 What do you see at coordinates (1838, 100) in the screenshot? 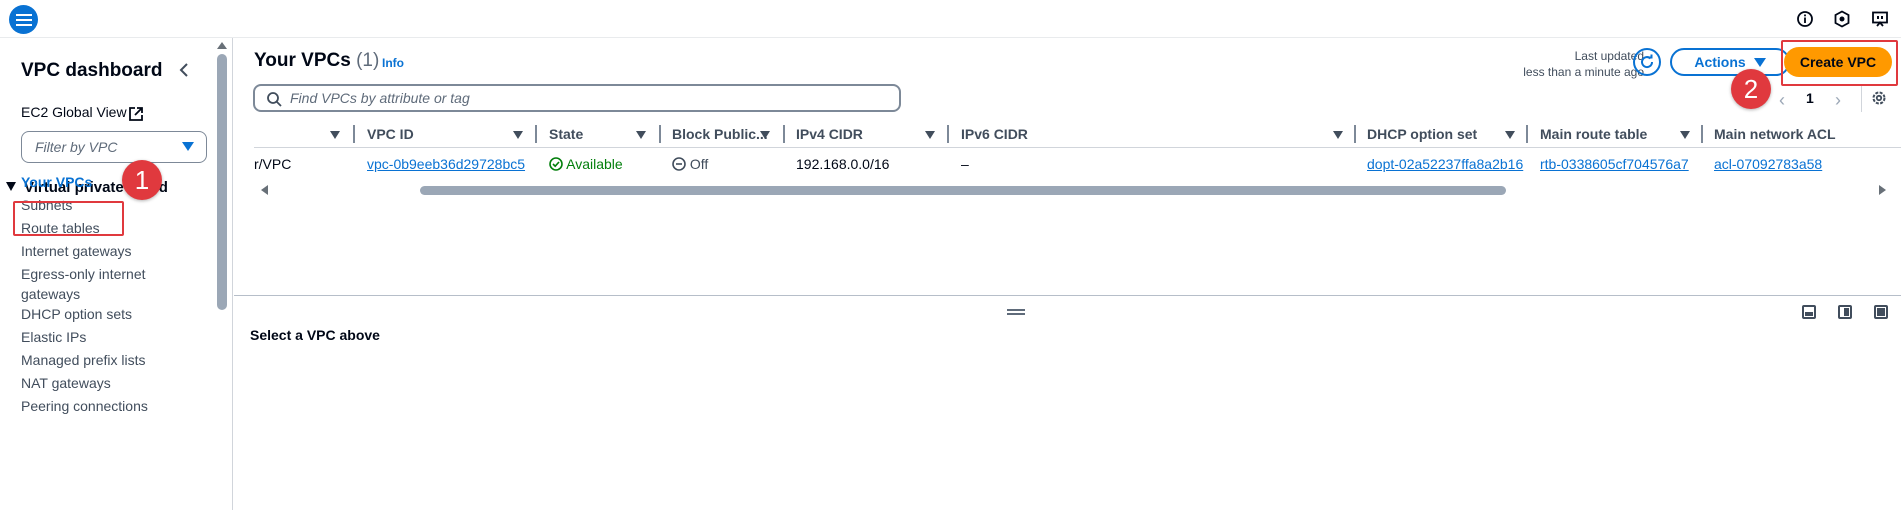
I see `next-page-icon: ›` at bounding box center [1838, 100].